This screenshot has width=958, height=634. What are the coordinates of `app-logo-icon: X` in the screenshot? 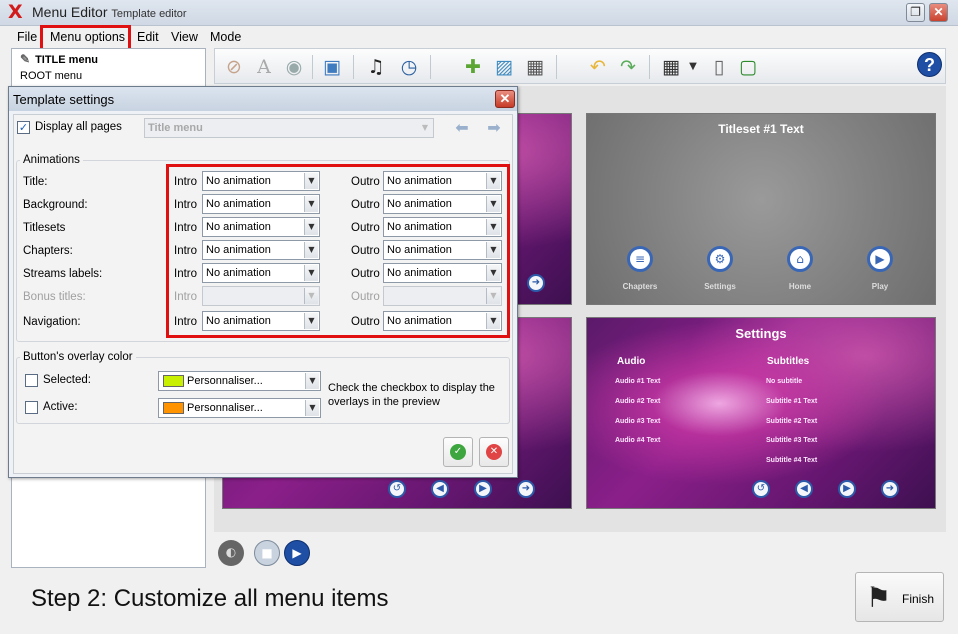 It's located at (15, 12).